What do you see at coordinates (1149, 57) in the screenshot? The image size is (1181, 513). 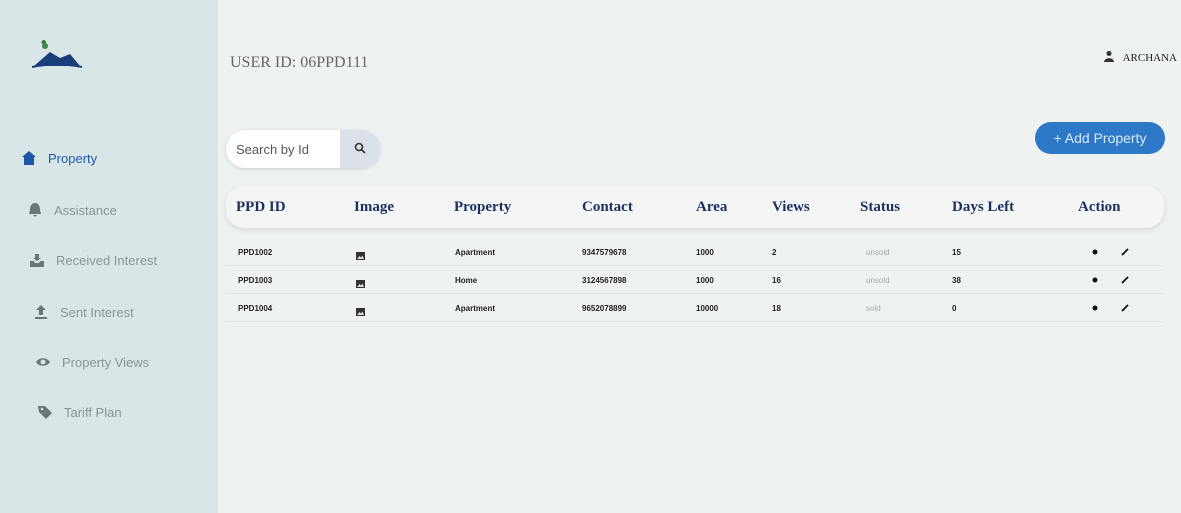 I see `user-name: ARCHANA` at bounding box center [1149, 57].